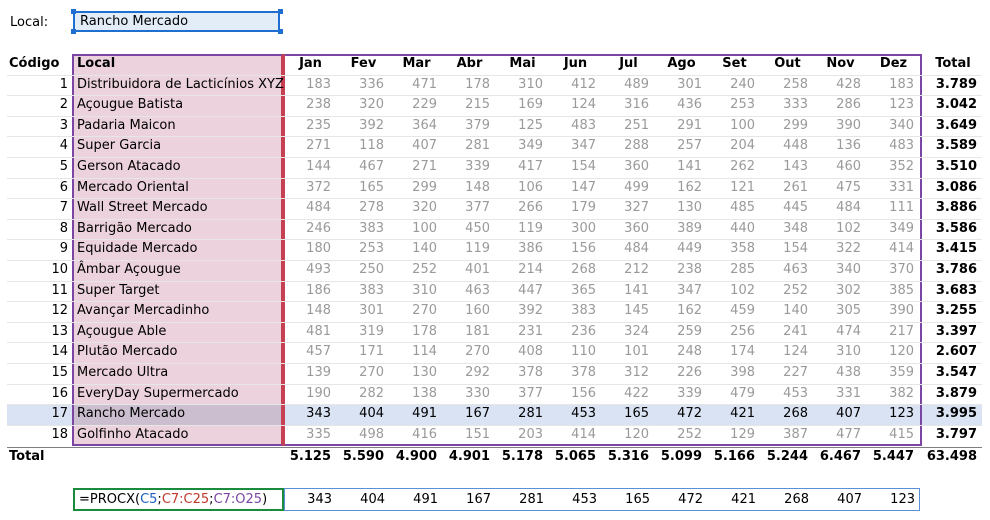  What do you see at coordinates (681, 352) in the screenshot?
I see `row-month-value: 248` at bounding box center [681, 352].